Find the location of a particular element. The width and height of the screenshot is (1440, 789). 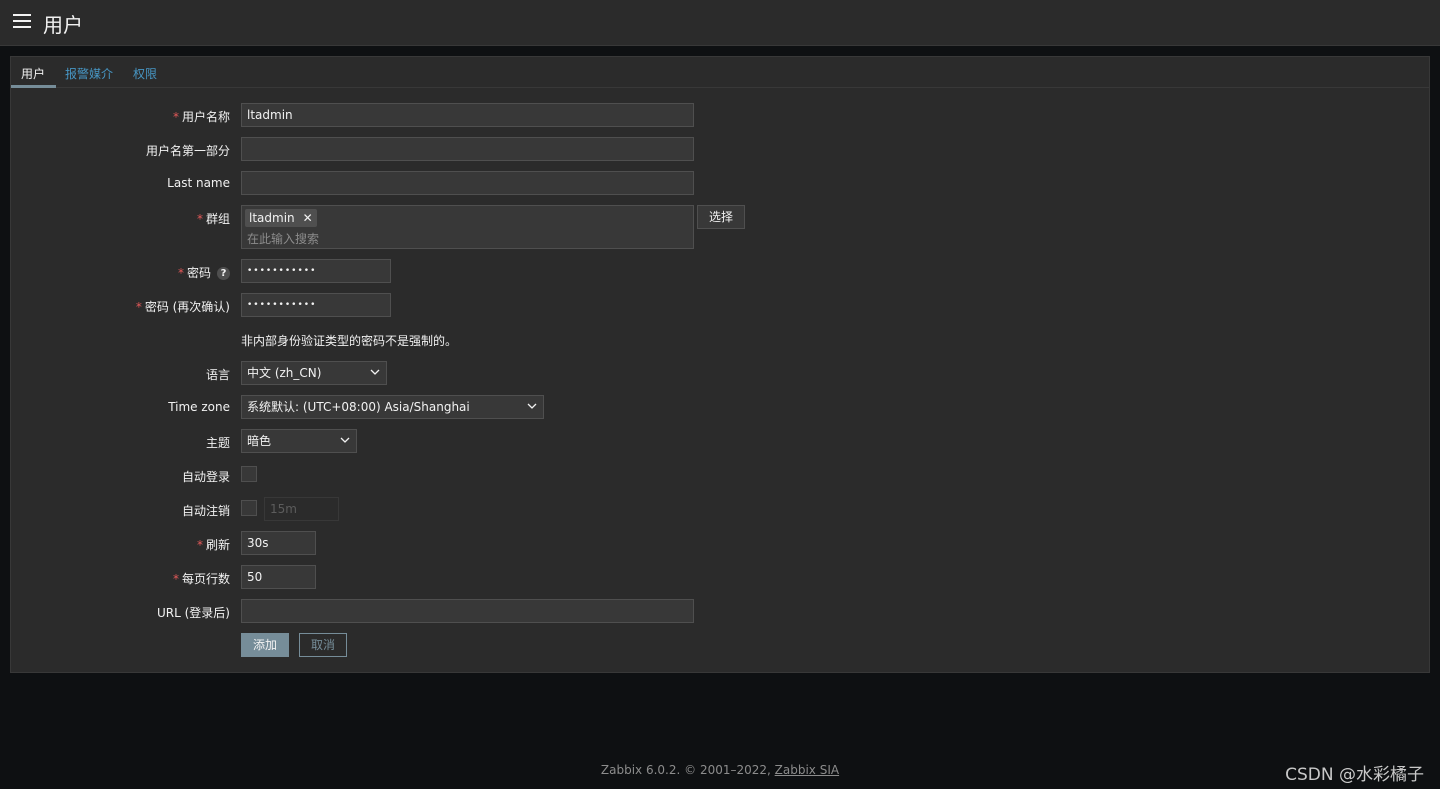

first-name-label: 用户名第一部分 is located at coordinates (187, 151).